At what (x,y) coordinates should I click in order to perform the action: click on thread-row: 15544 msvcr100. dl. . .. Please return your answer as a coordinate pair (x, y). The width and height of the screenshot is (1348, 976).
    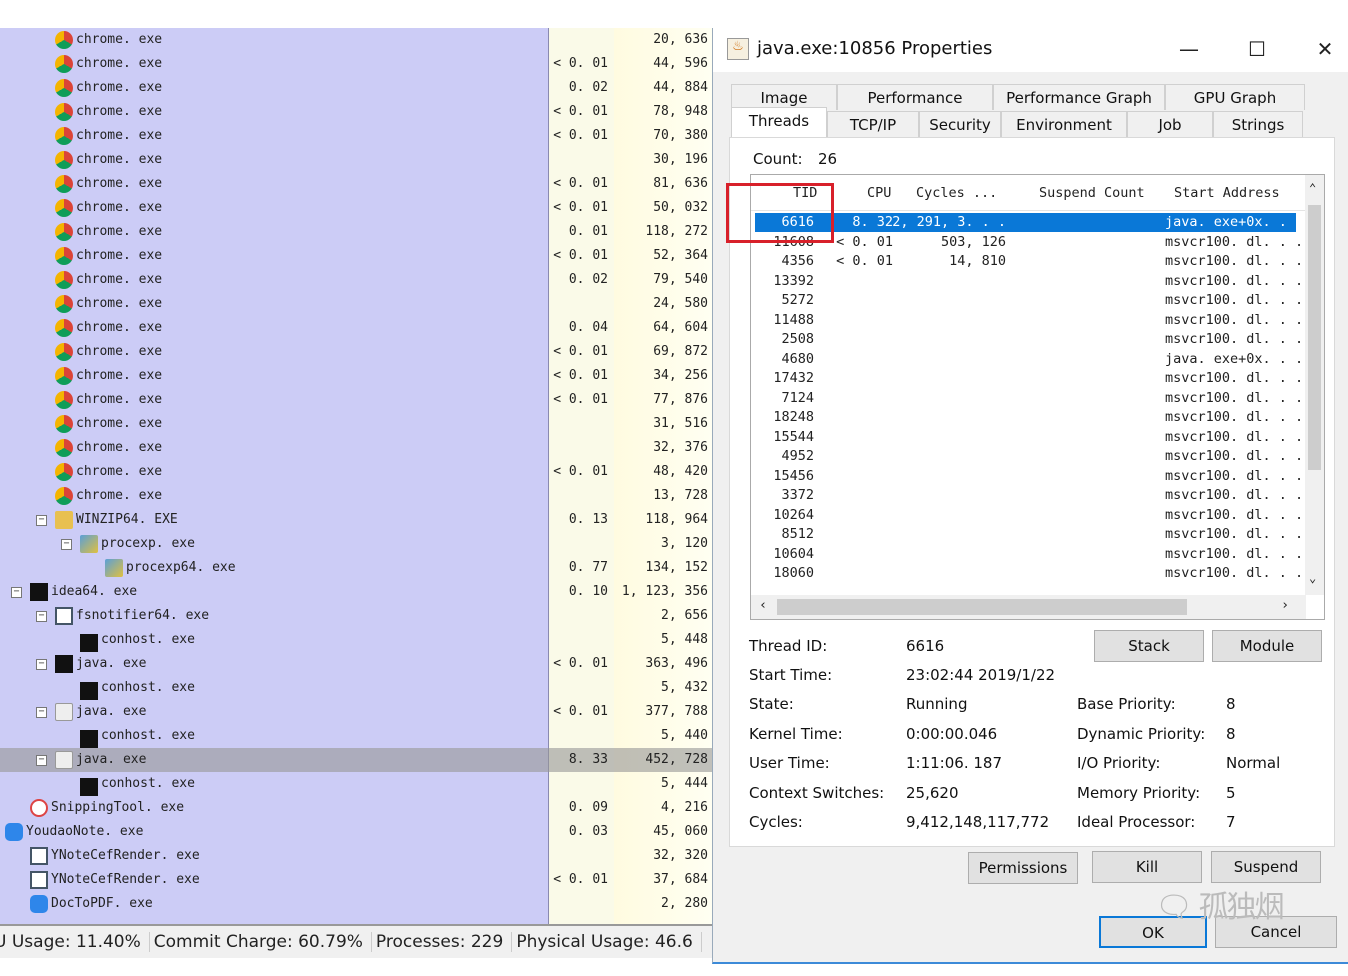
    Looking at the image, I should click on (1029, 437).